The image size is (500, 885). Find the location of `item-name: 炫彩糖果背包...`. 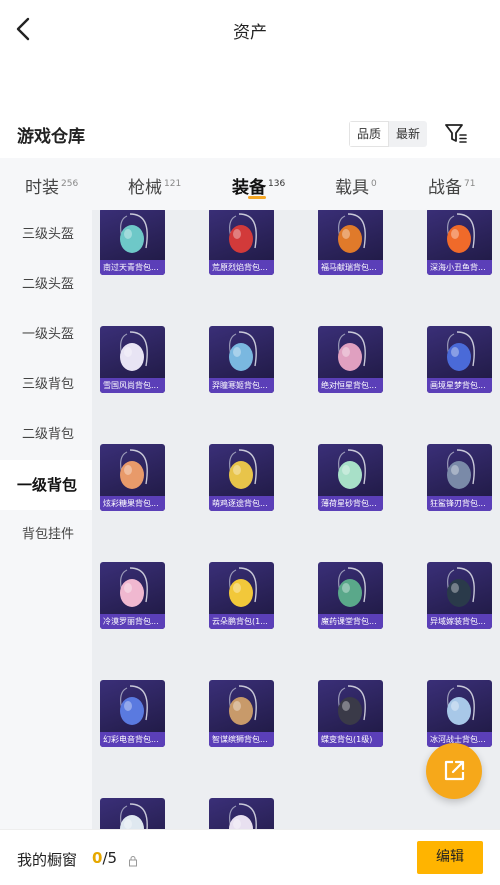

item-name: 炫彩糖果背包... is located at coordinates (132, 503).